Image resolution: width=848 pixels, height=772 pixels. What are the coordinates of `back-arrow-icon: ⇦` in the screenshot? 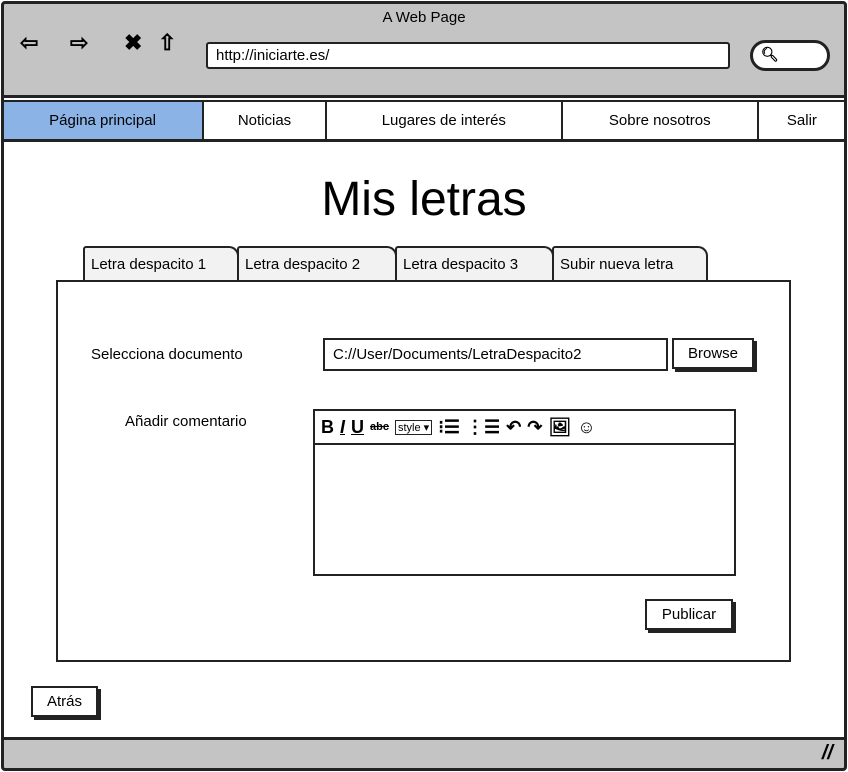 It's located at (29, 43).